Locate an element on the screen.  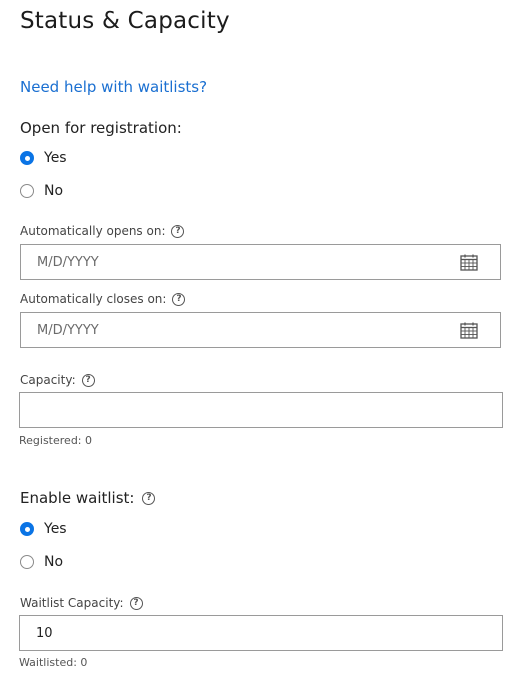
capacity-field is located at coordinates (261, 410).